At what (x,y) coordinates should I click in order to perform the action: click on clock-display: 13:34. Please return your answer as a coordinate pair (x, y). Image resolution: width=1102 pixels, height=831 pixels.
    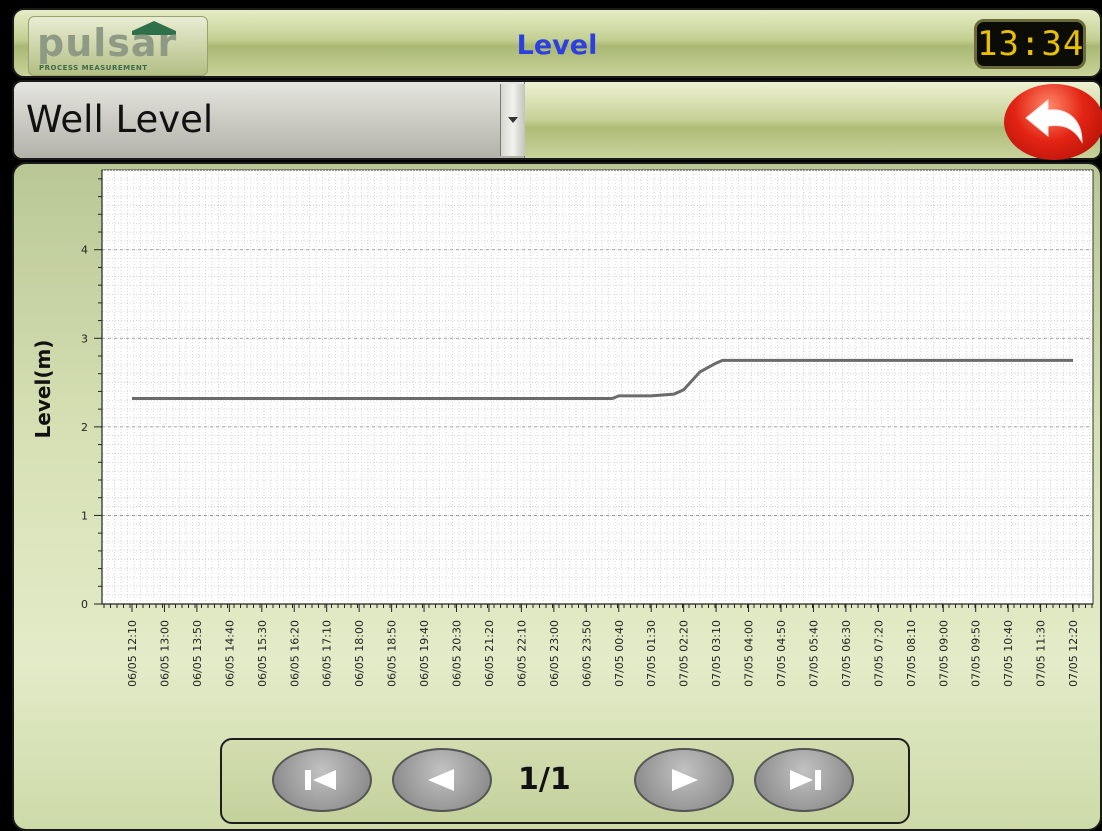
    Looking at the image, I should click on (1030, 44).